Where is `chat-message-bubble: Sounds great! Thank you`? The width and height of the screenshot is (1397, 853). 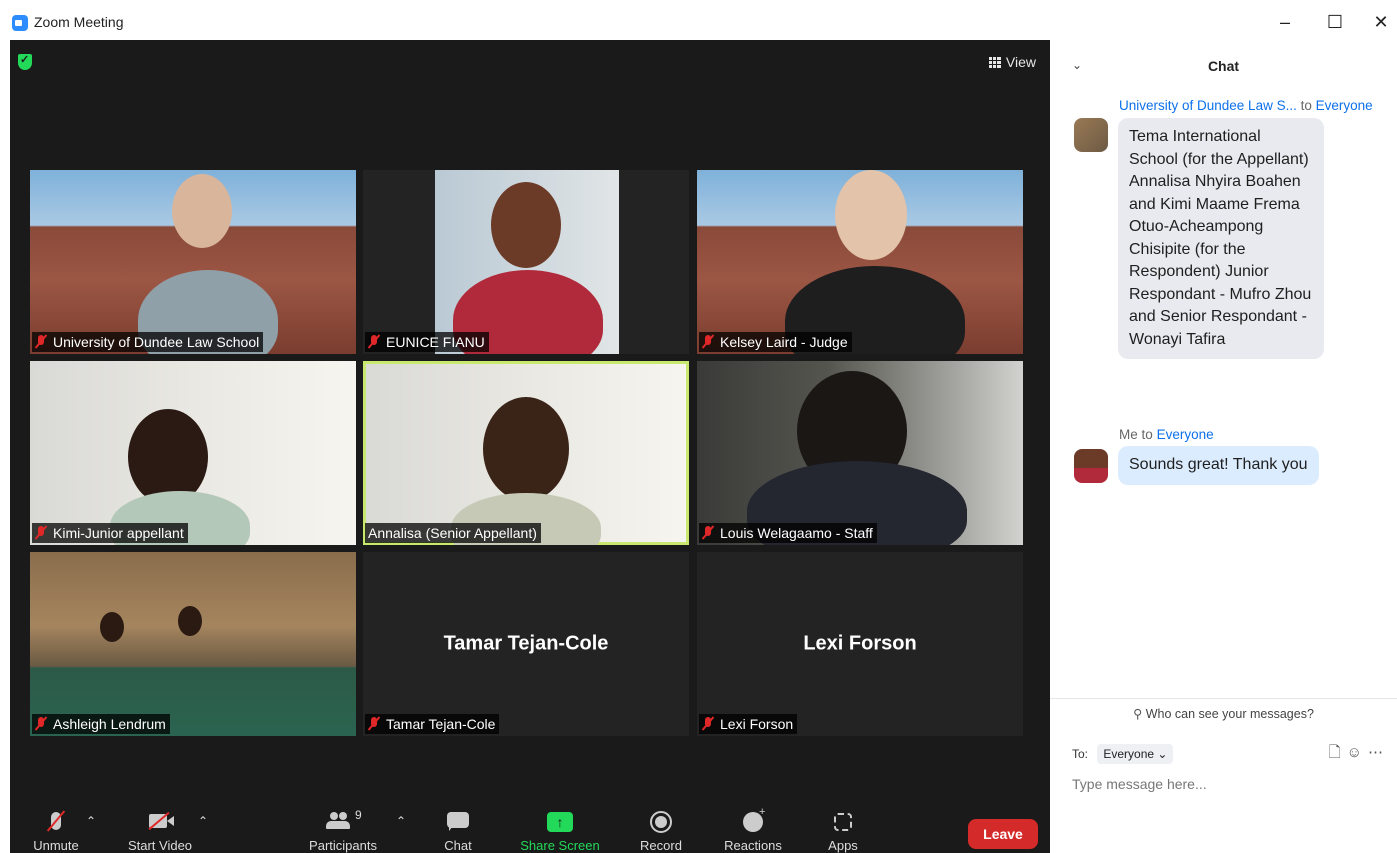 chat-message-bubble: Sounds great! Thank you is located at coordinates (1218, 465).